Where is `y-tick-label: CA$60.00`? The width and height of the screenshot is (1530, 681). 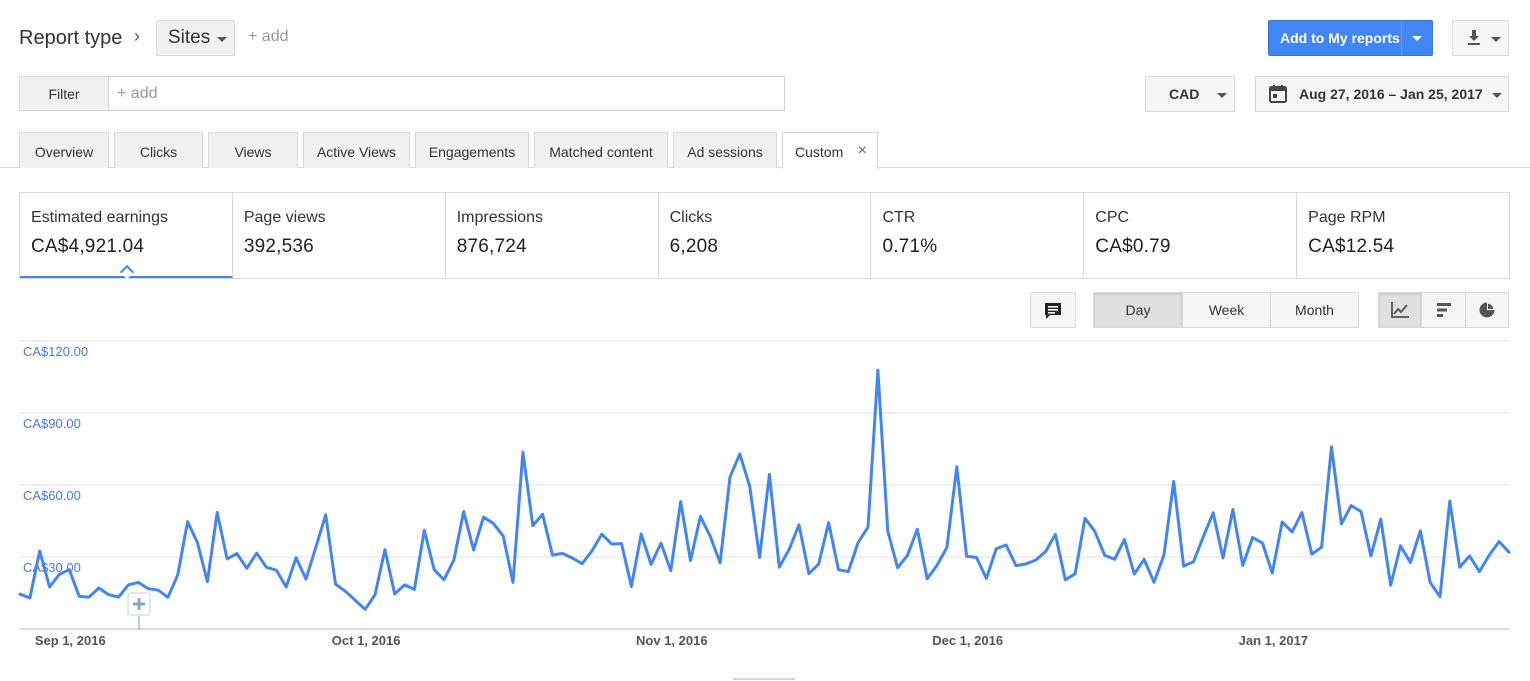 y-tick-label: CA$60.00 is located at coordinates (52, 495).